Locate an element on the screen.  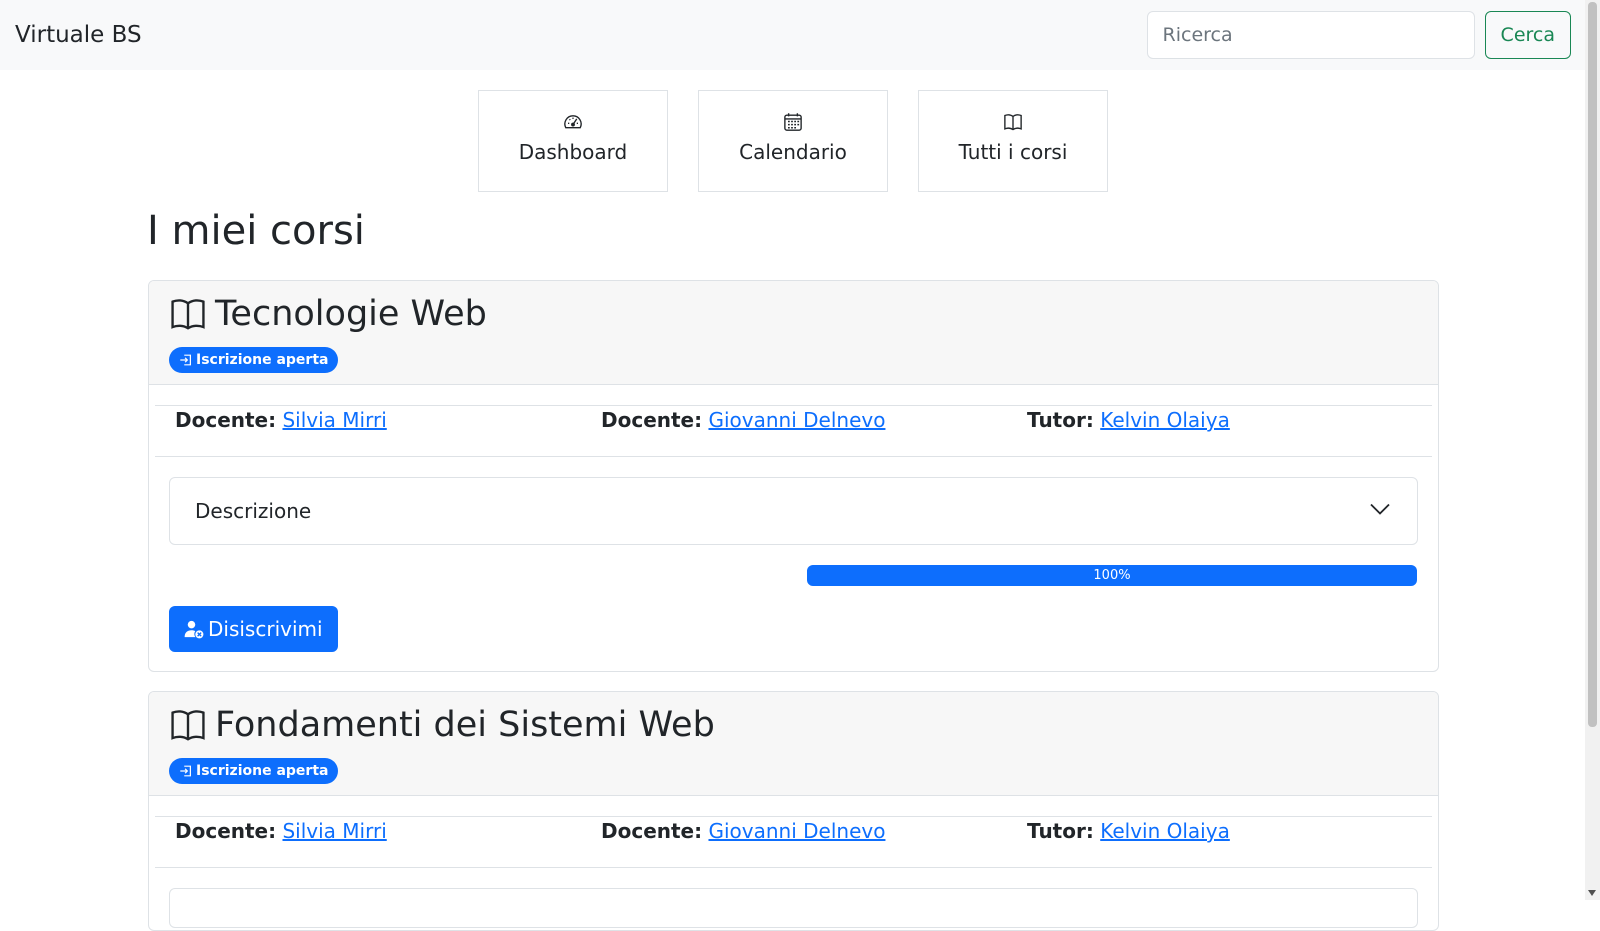
search-button: Cerca is located at coordinates (1527, 35).